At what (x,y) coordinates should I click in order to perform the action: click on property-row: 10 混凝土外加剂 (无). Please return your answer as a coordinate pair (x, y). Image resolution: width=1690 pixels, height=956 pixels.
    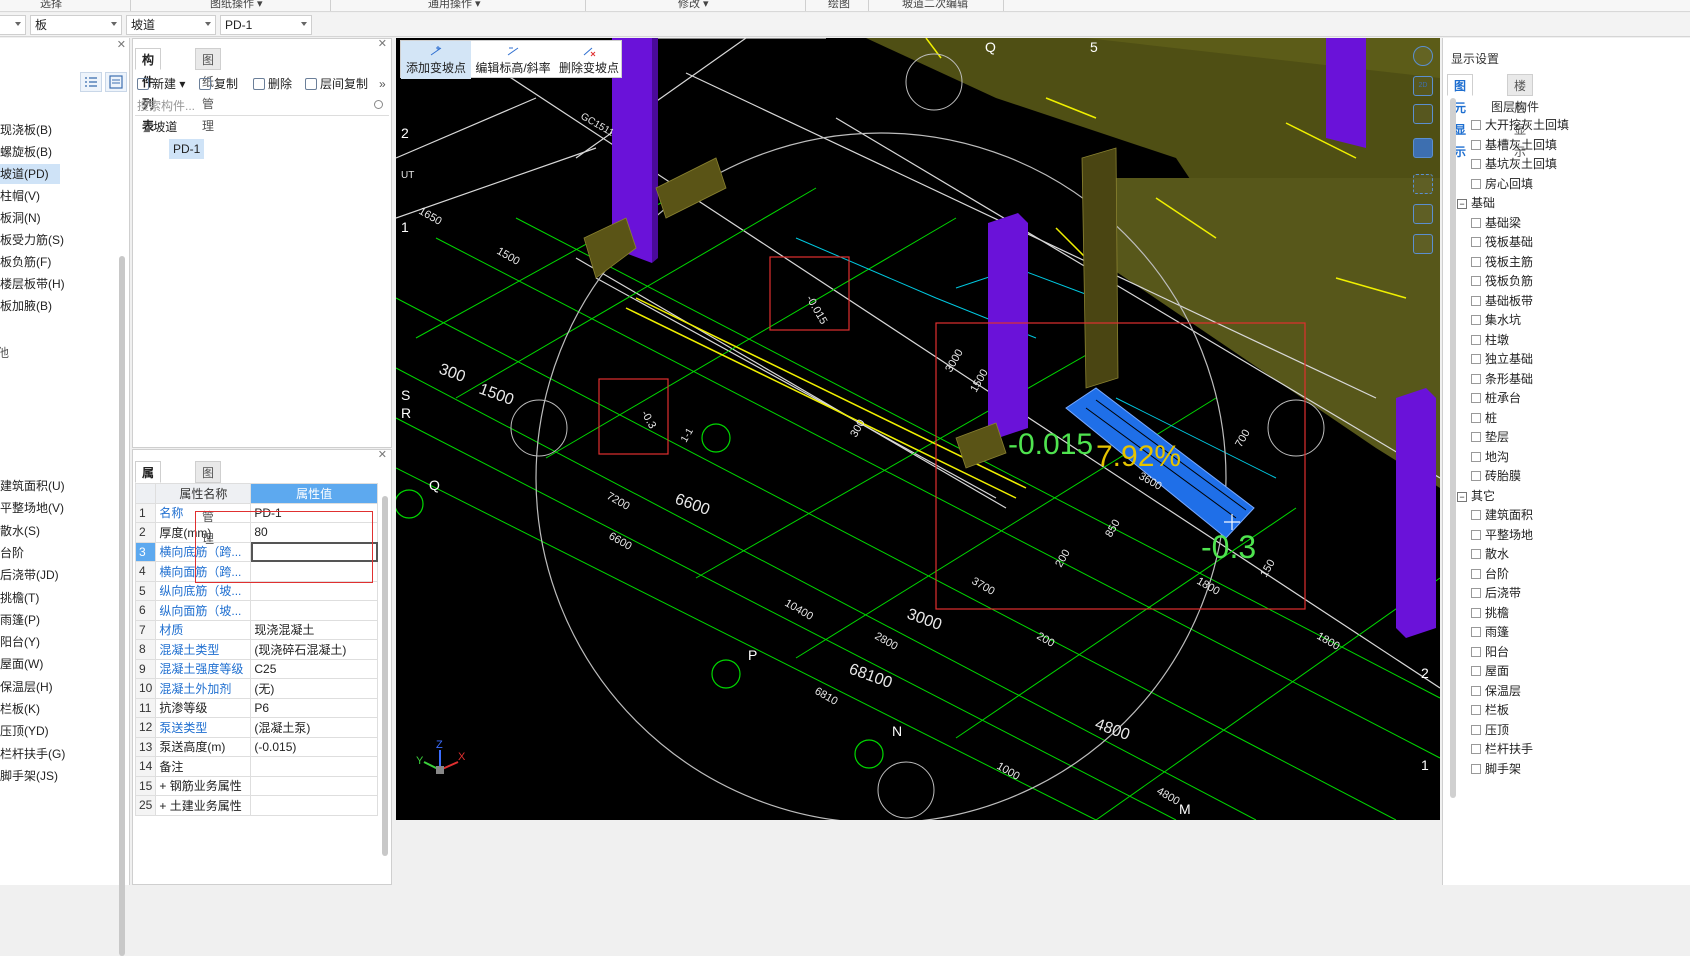
    Looking at the image, I should click on (256, 688).